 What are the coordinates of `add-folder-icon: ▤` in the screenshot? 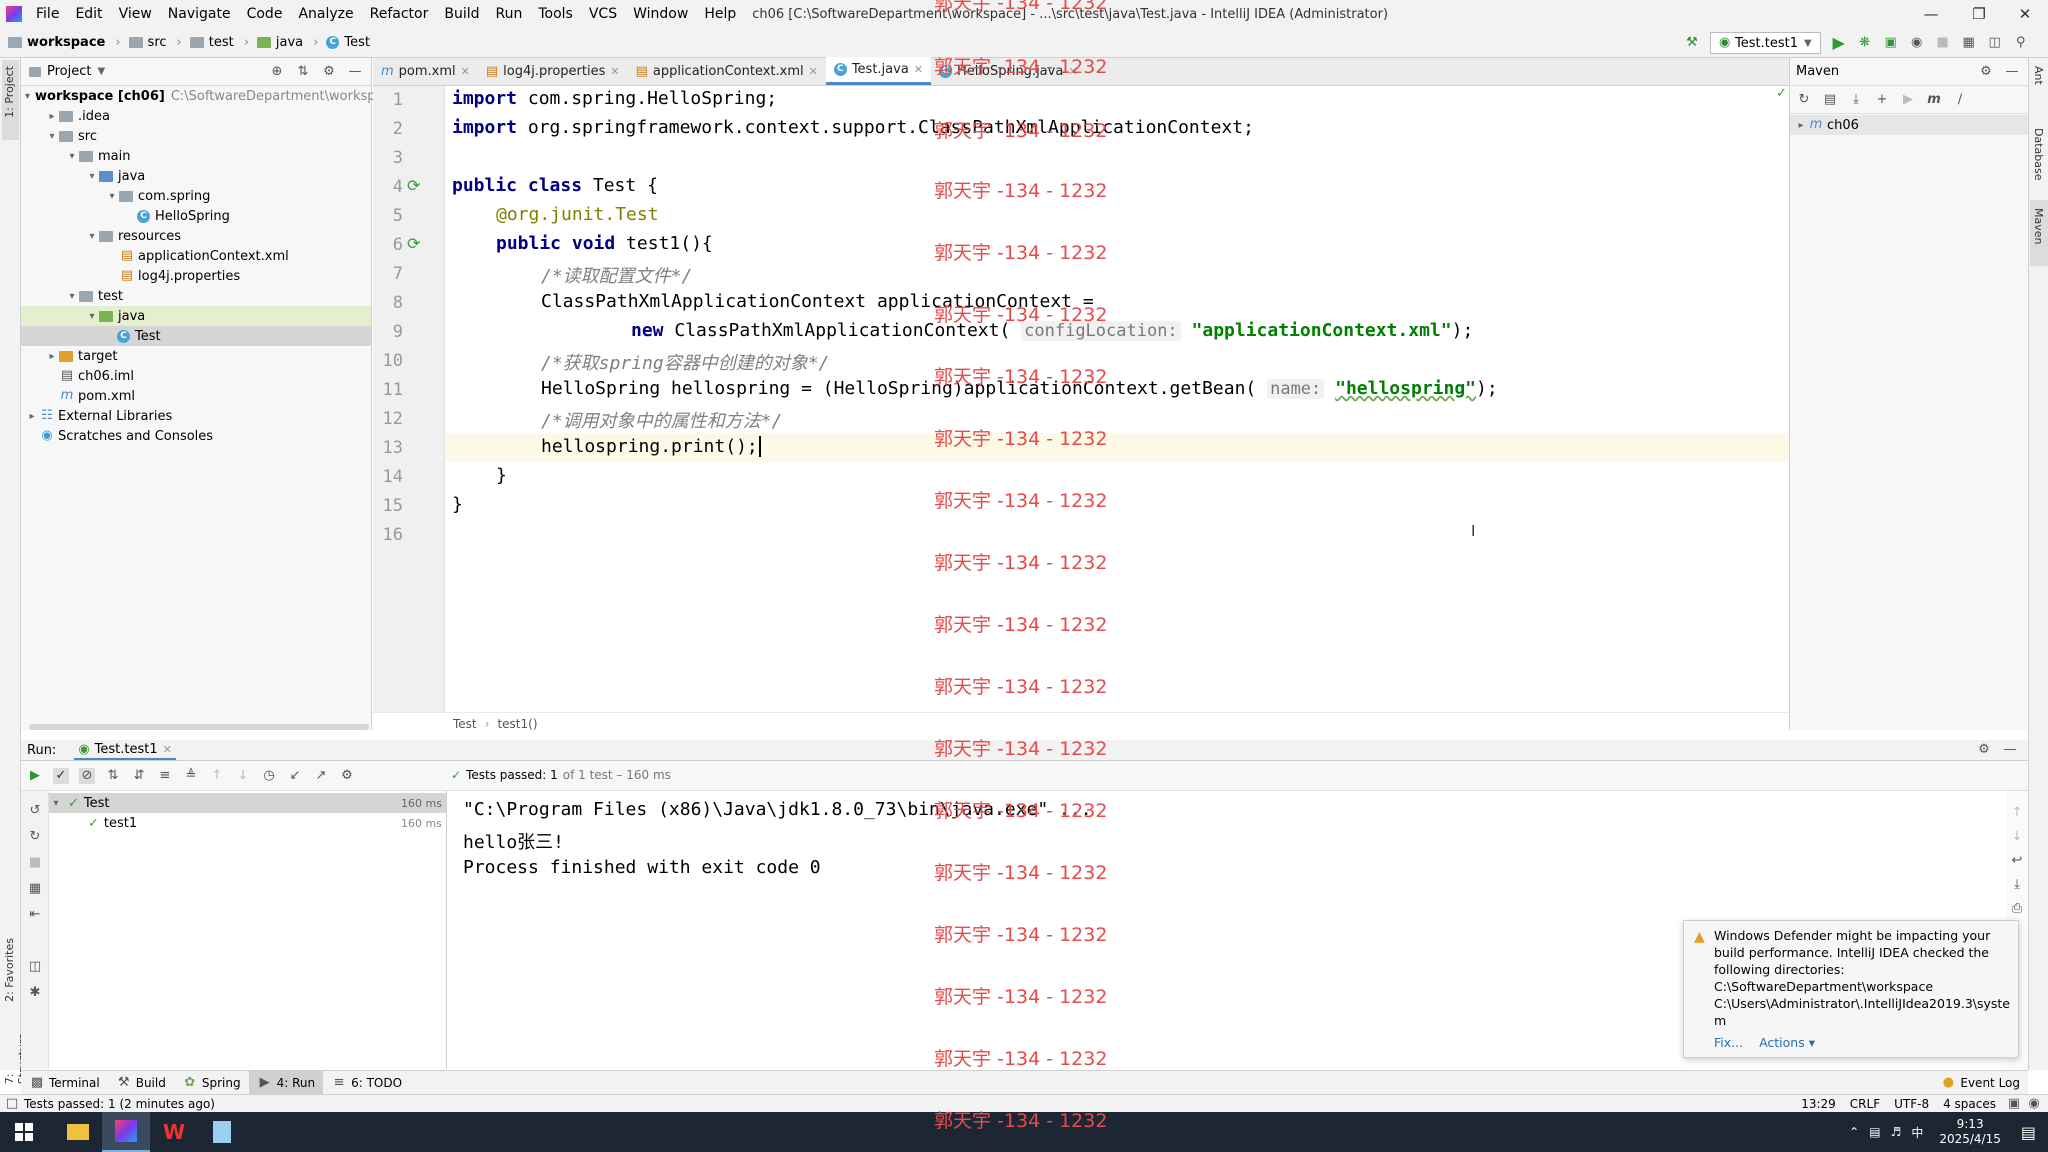 It's located at (1830, 100).